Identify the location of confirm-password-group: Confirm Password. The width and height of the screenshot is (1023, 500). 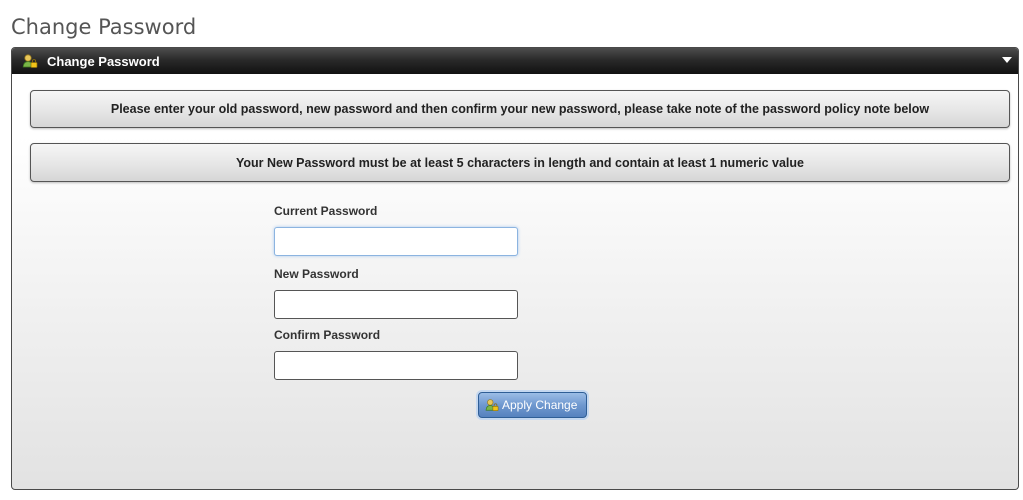
(404, 354).